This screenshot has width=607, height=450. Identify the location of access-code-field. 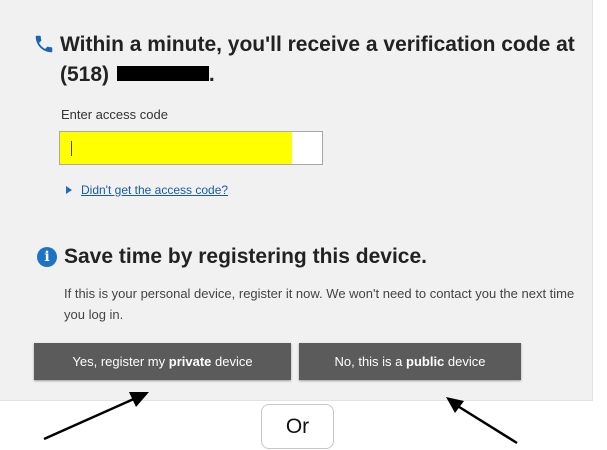
(191, 148).